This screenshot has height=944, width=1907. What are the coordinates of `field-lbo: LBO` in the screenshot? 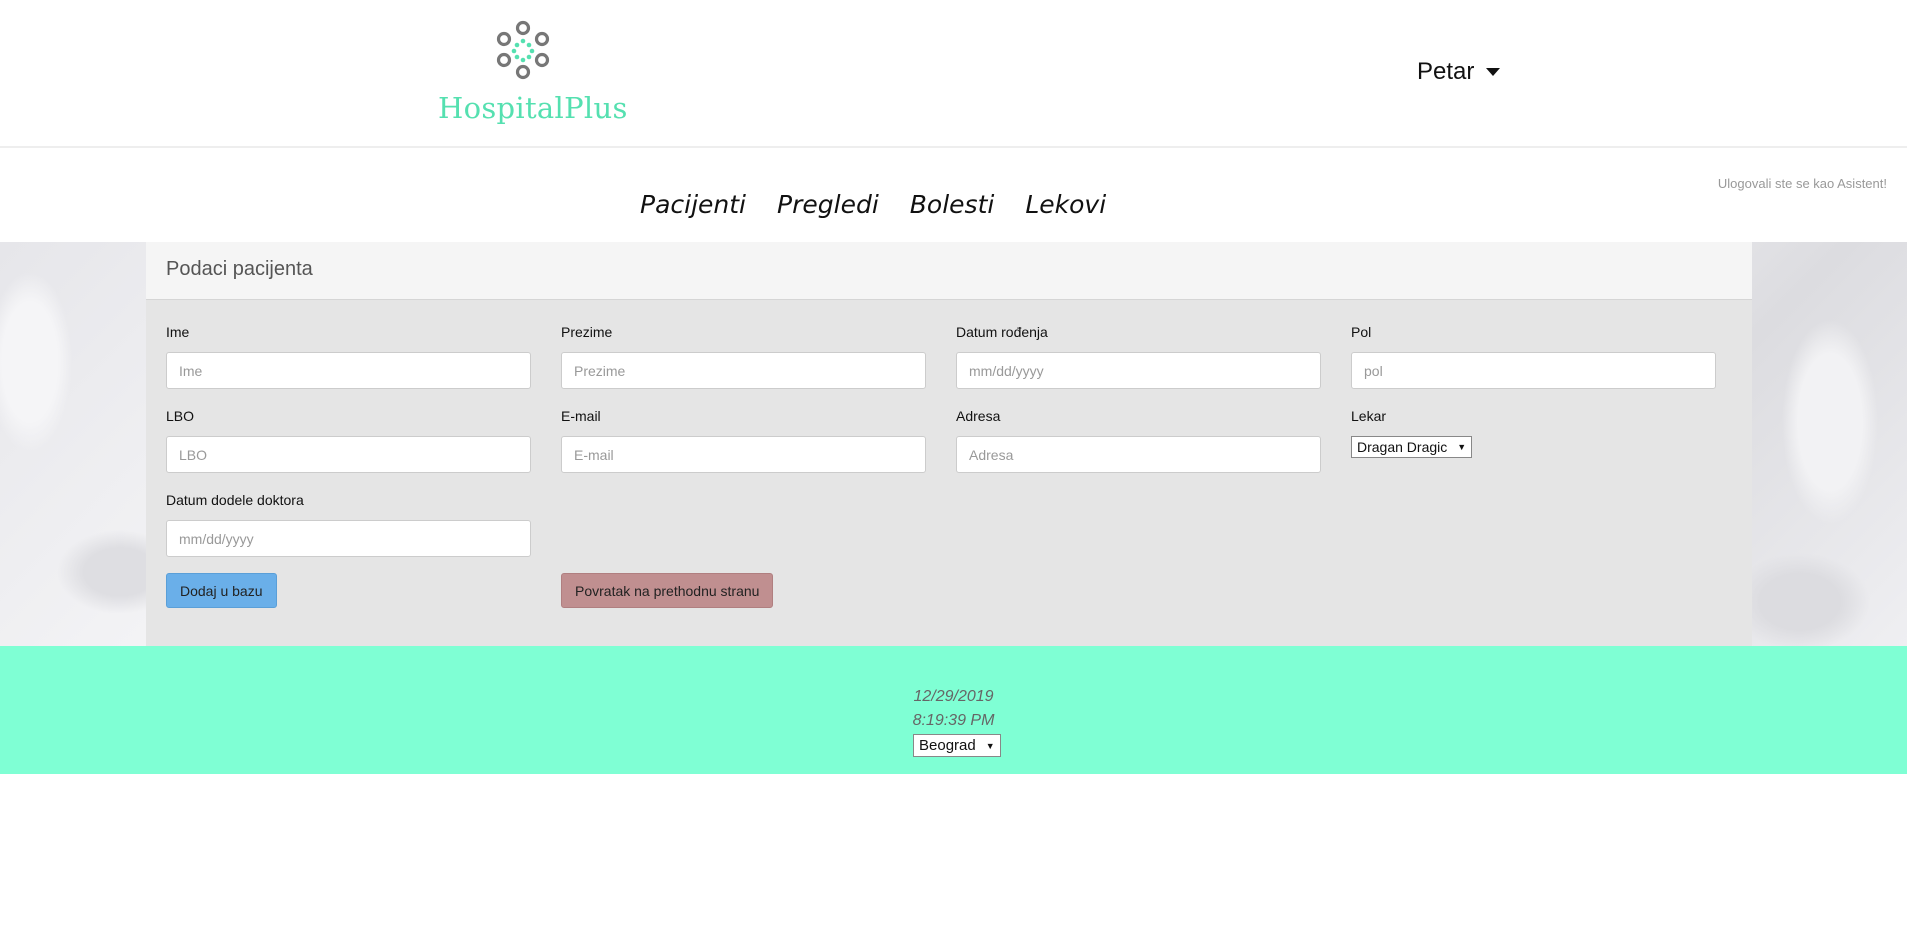 It's located at (348, 440).